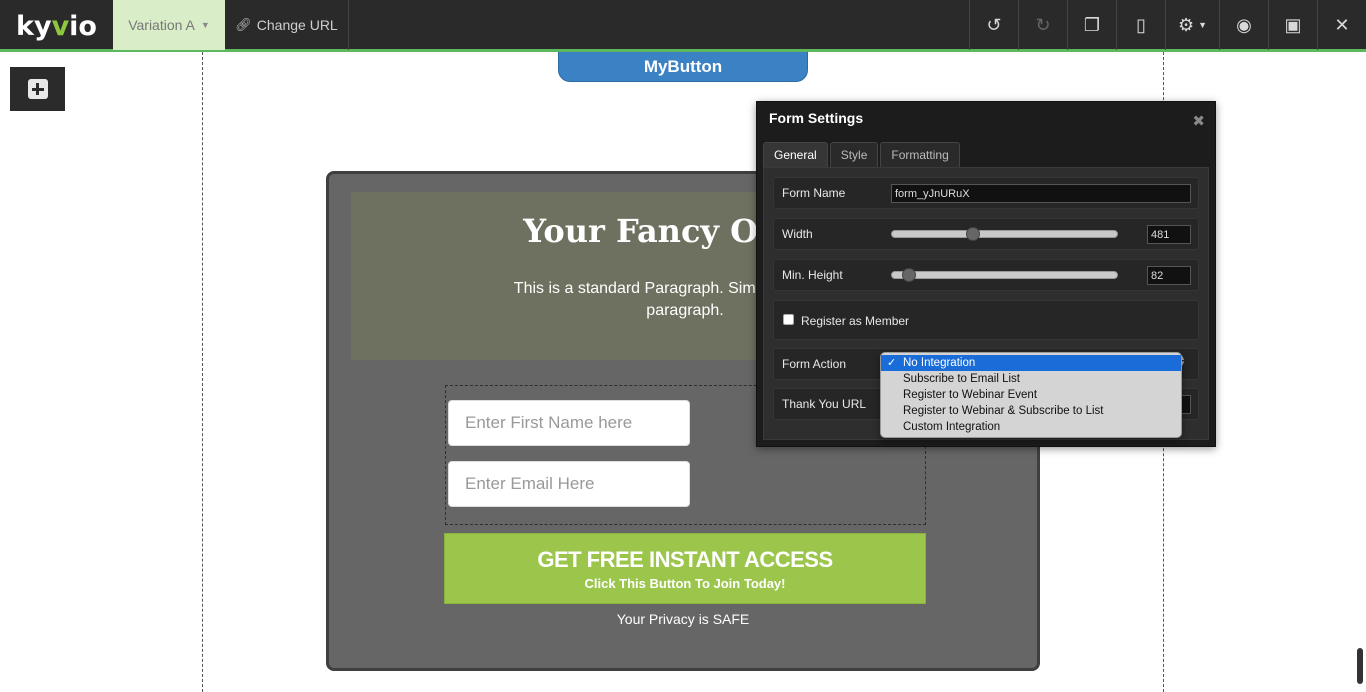 This screenshot has height=692, width=1366. I want to click on dropdown-option: ✓ No Integration, so click(1031, 363).